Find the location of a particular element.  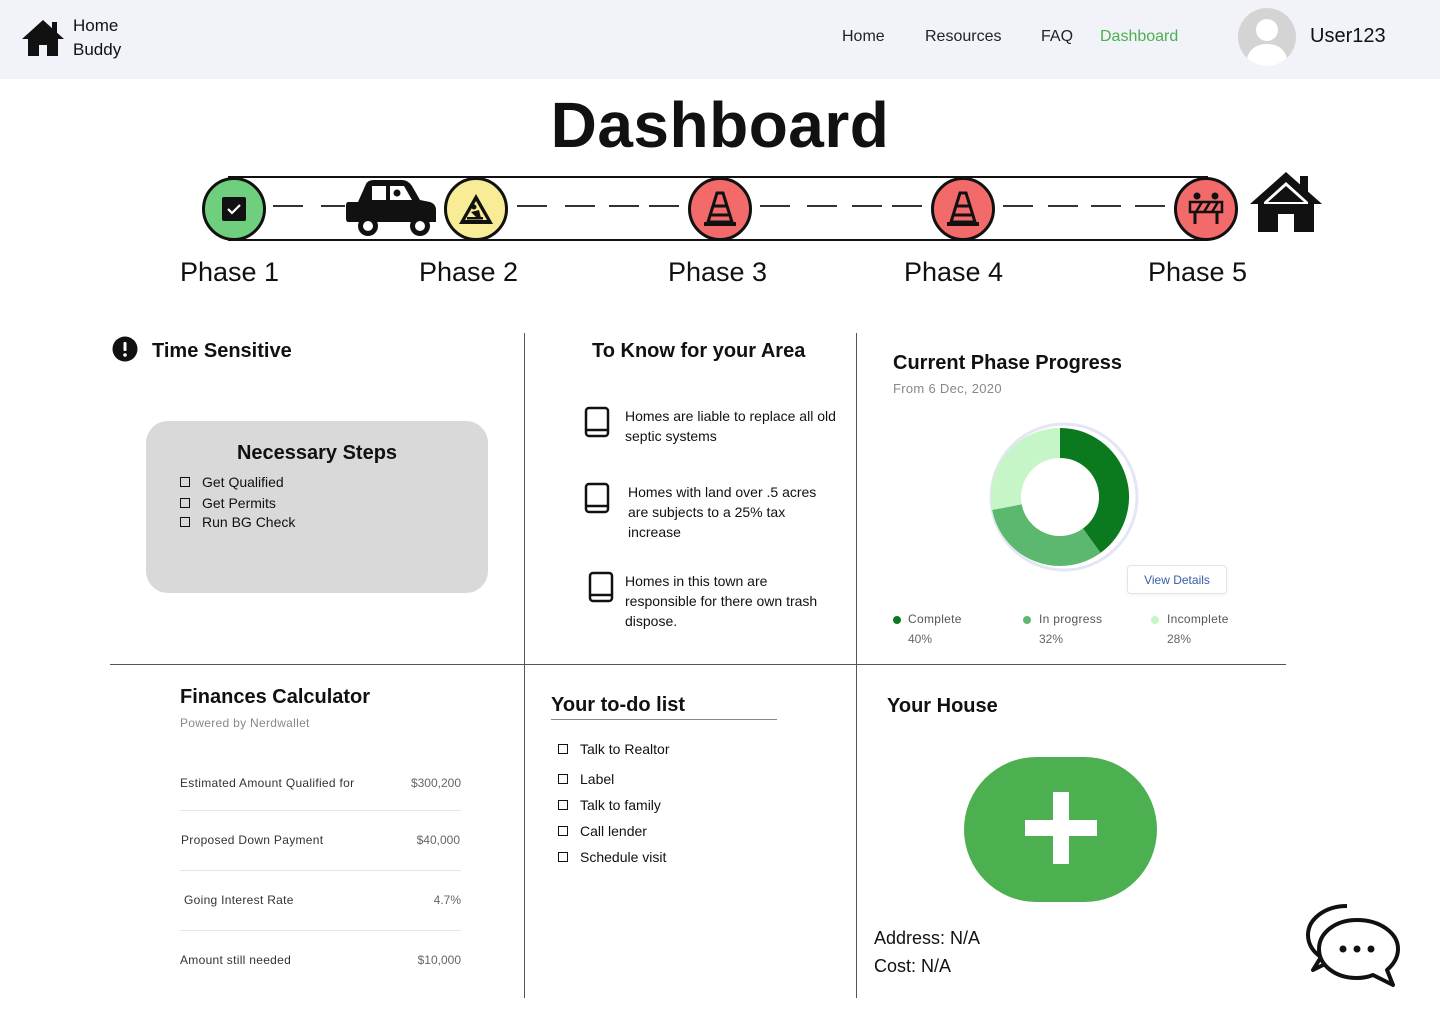

todo-item: Label is located at coordinates (597, 779).